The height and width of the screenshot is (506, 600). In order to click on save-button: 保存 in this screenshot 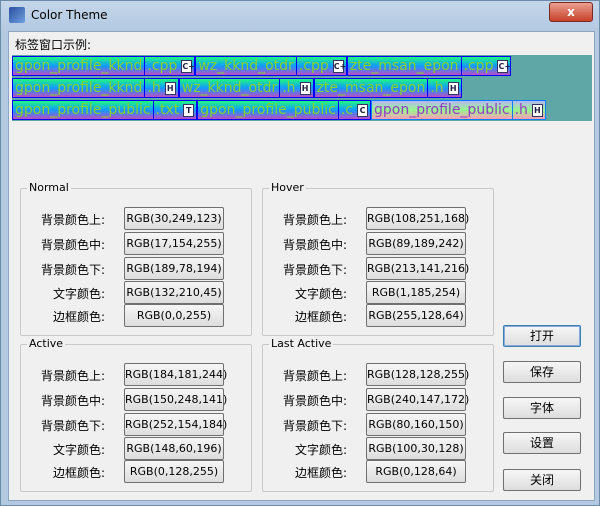, I will do `click(542, 372)`.